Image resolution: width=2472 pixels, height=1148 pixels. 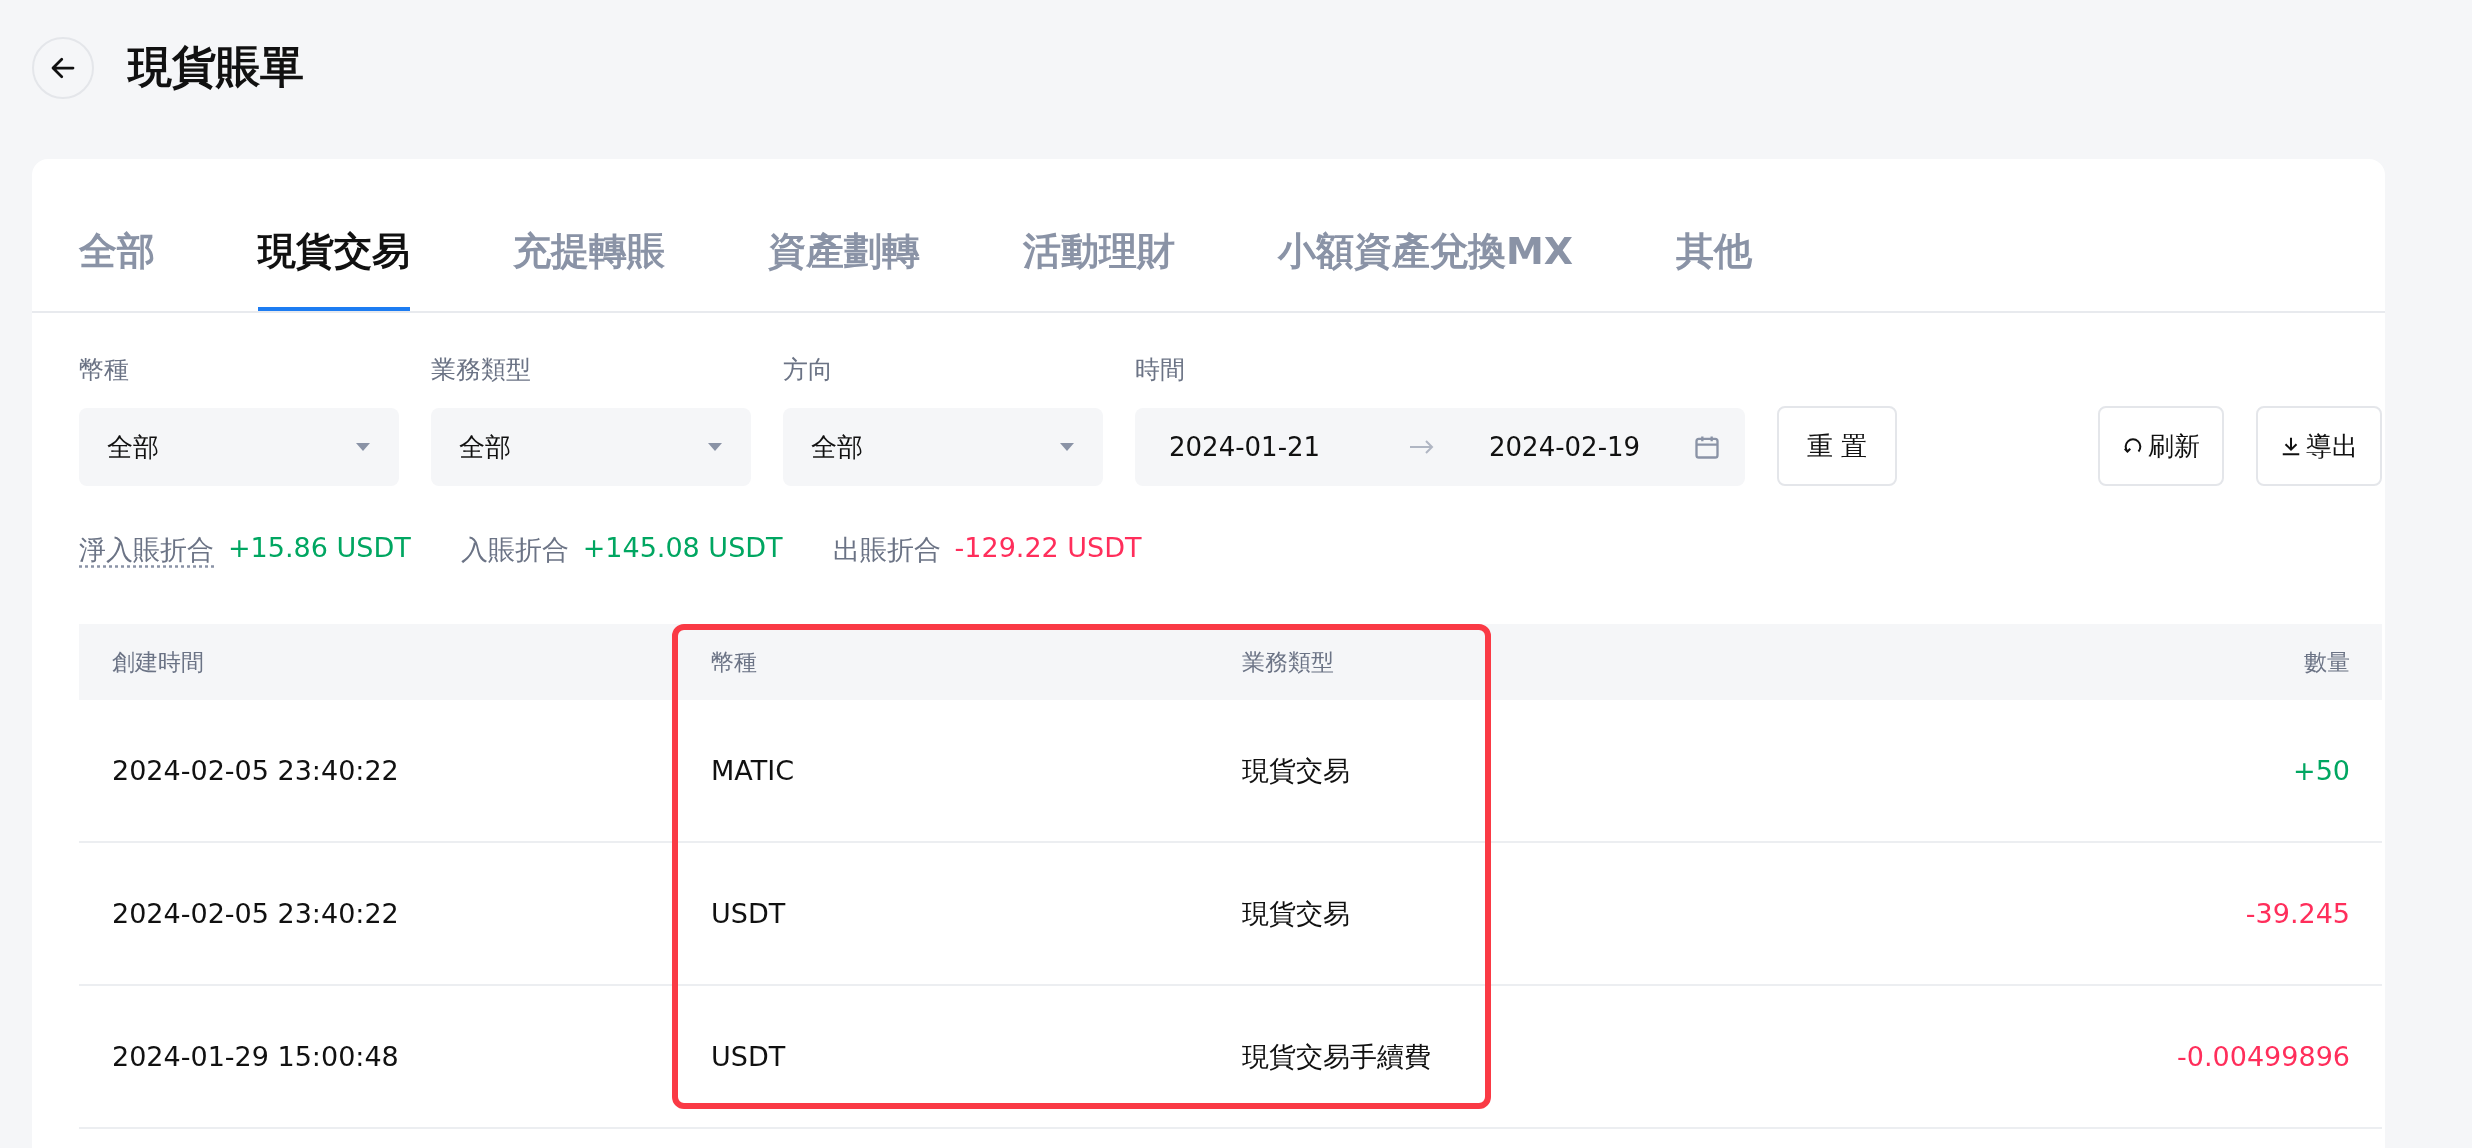 I want to click on table-cell-text: MATIC, so click(x=752, y=770).